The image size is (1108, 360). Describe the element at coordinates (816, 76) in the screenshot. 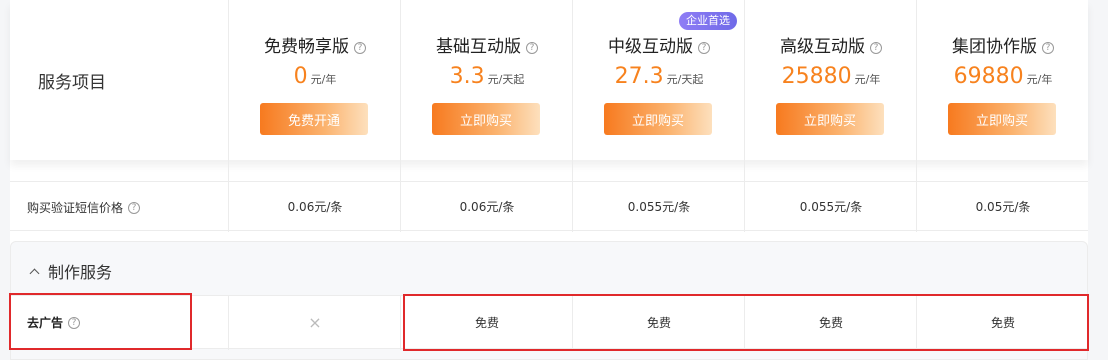

I see `plan-price: 25880` at that location.